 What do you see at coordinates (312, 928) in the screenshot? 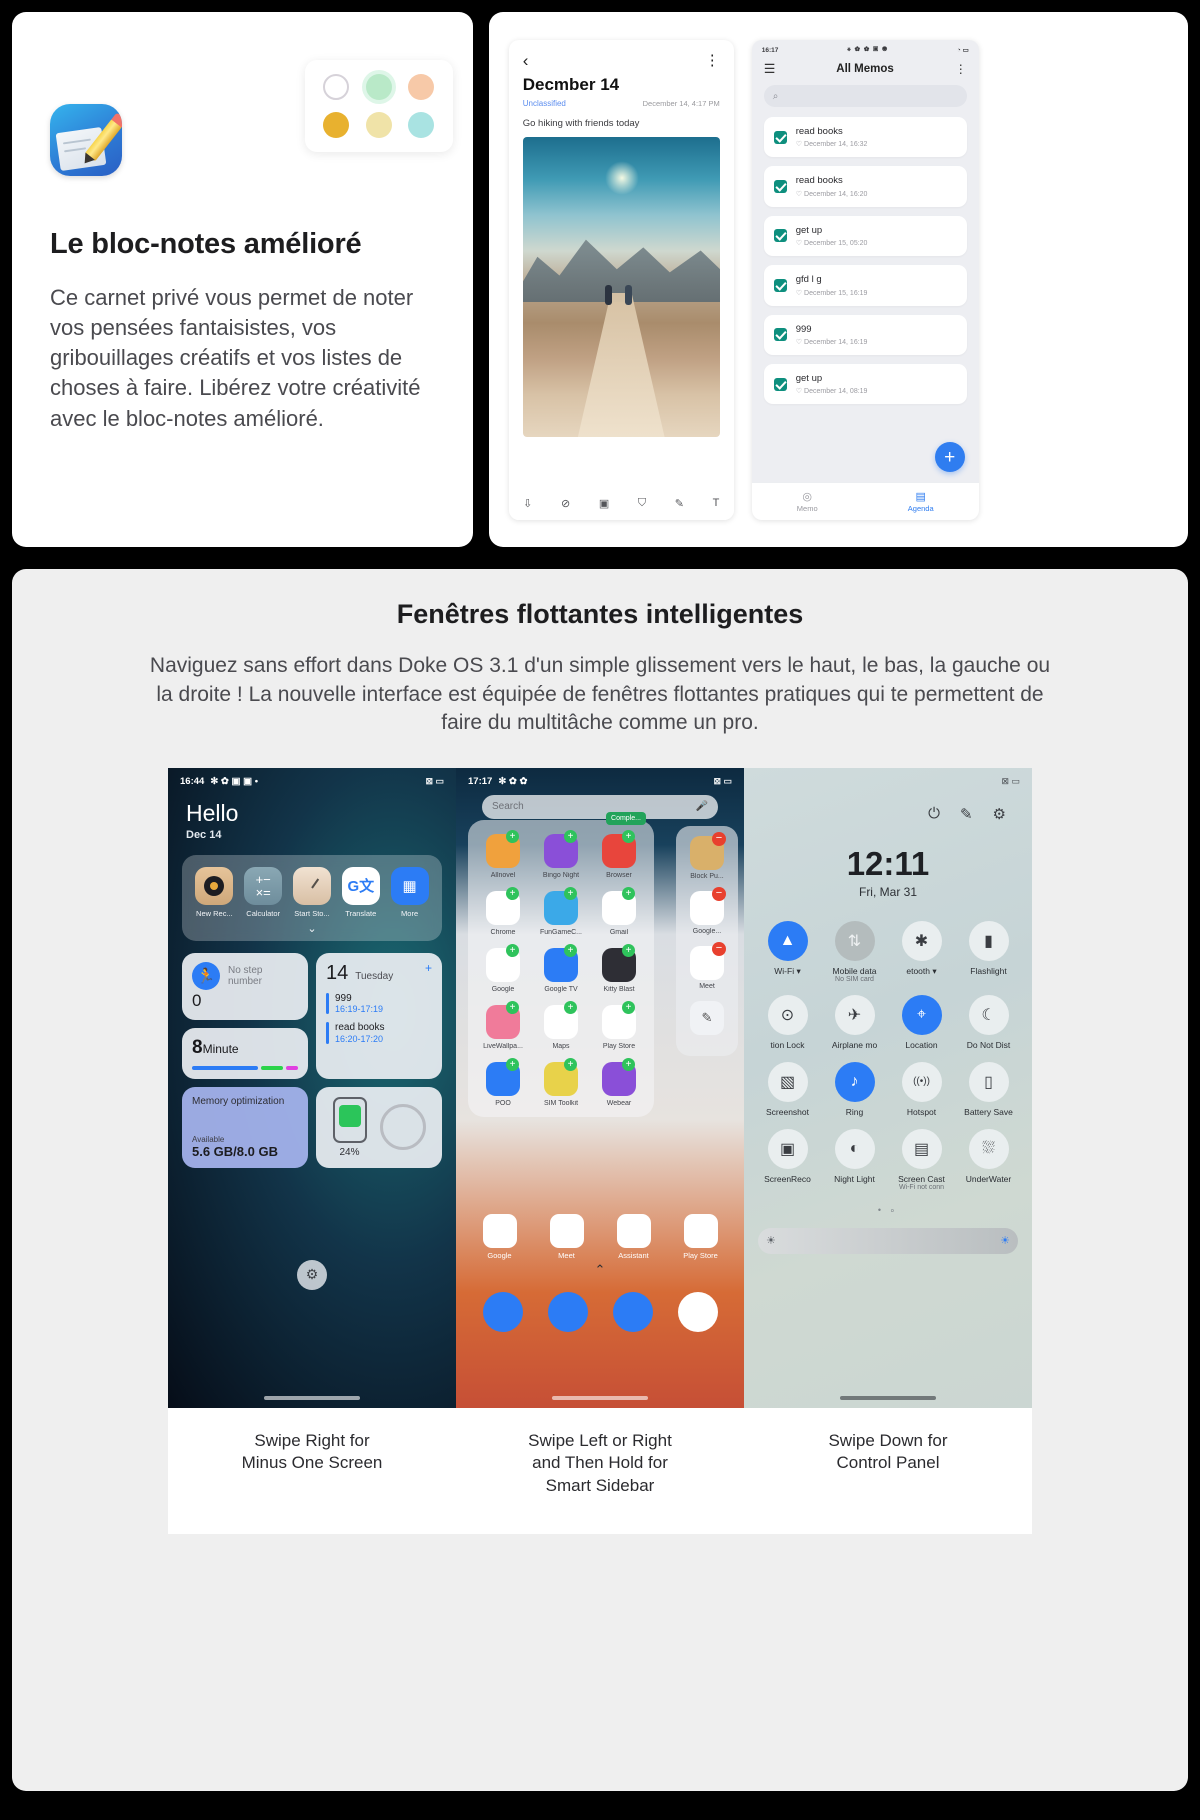
I see `expand-chevron-icon: ⌄` at bounding box center [312, 928].